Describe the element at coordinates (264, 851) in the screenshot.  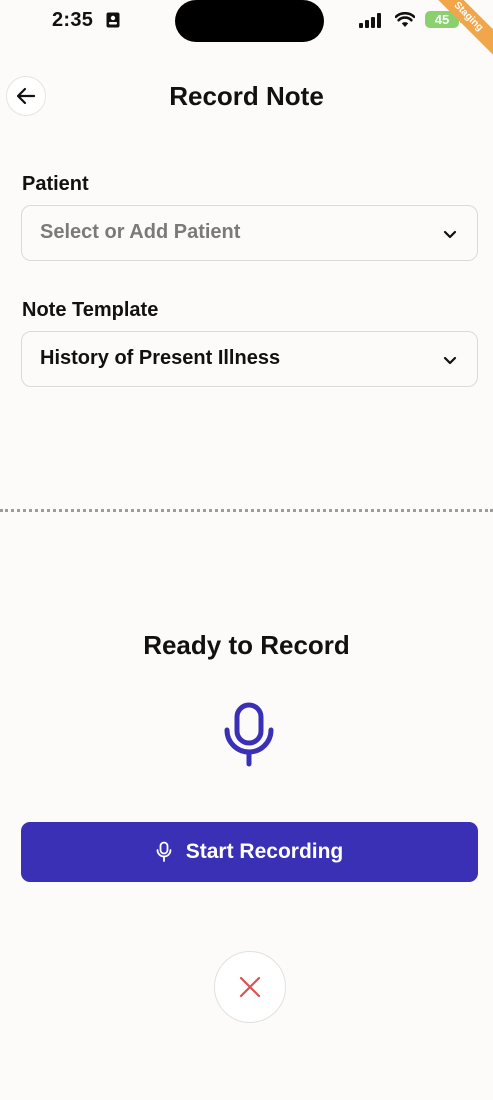
I see `start-recording-label: Start Recording` at that location.